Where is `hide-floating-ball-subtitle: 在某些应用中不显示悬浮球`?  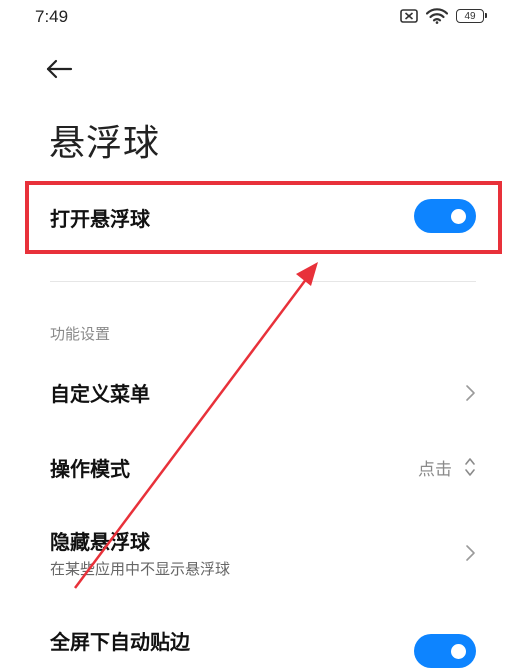
hide-floating-ball-subtitle: 在某些应用中不显示悬浮球 is located at coordinates (140, 569).